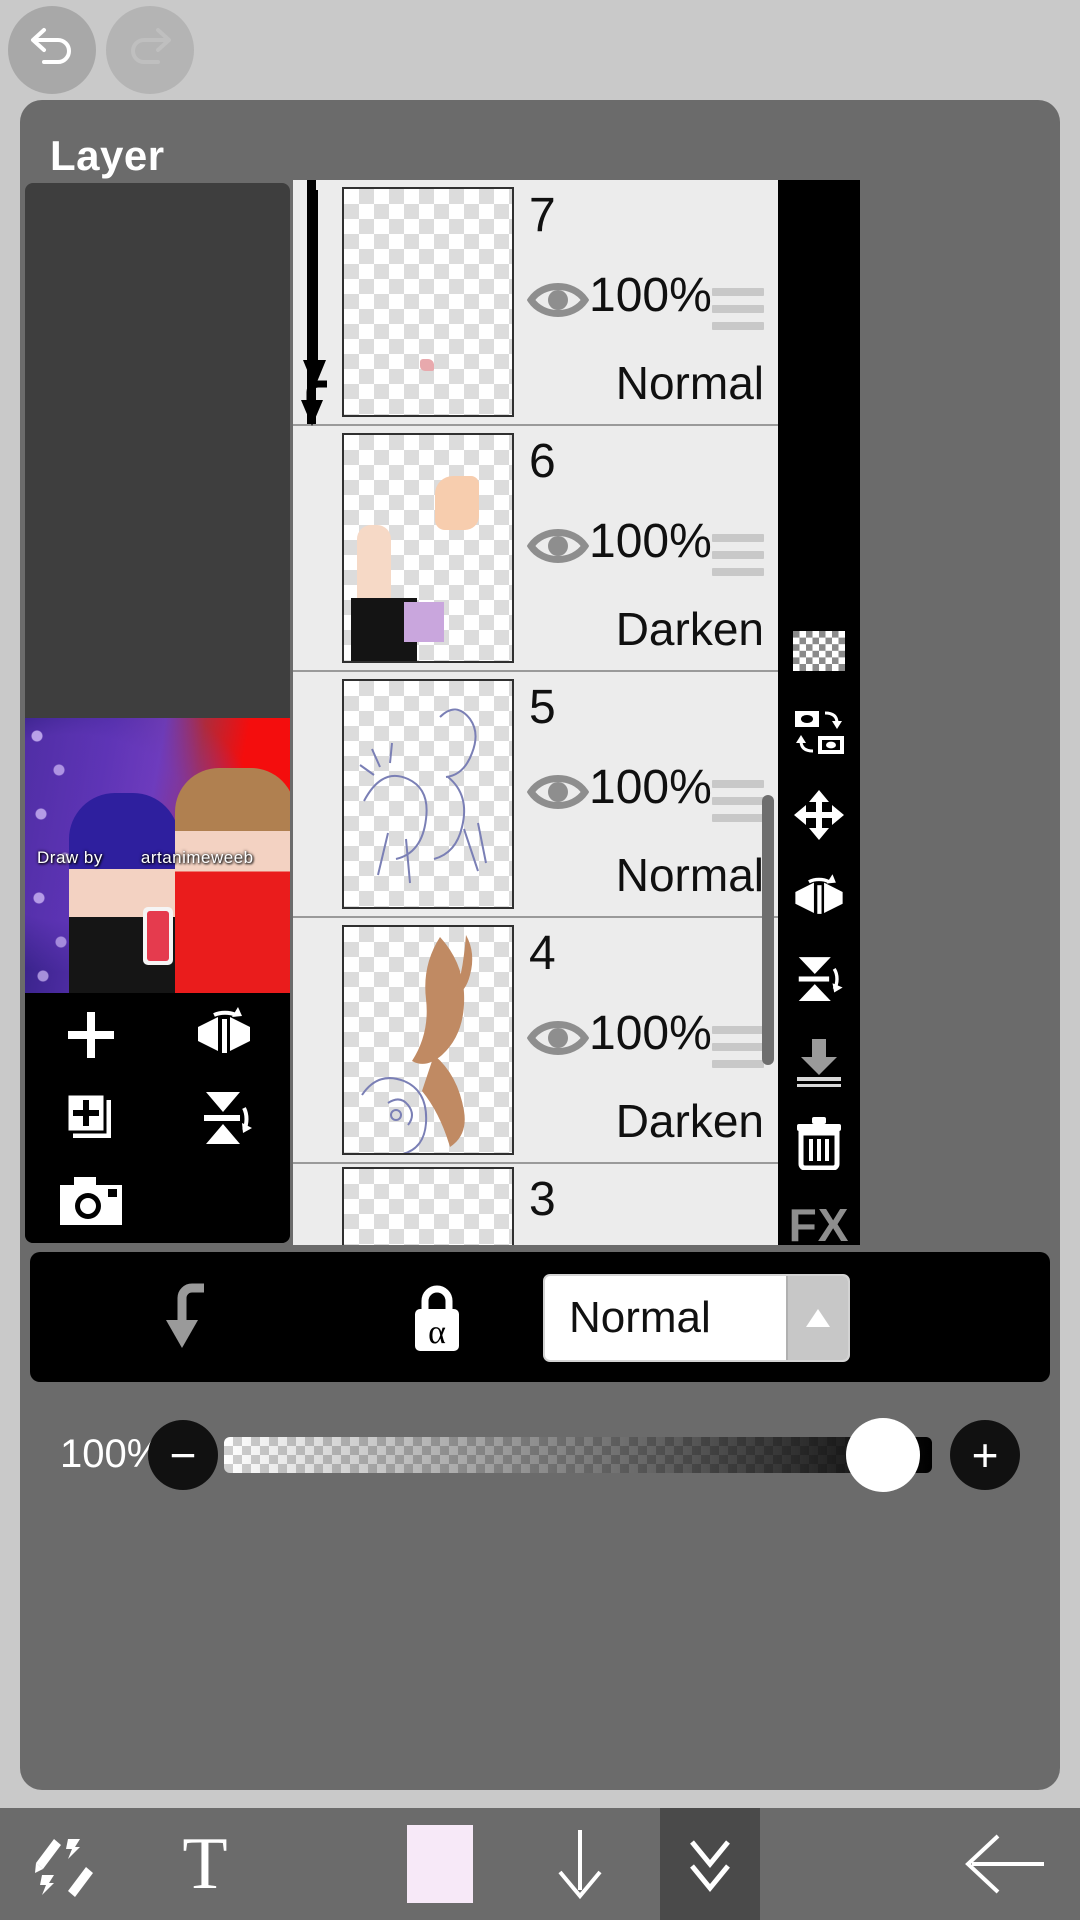  I want to click on redo-icon, so click(151, 46).